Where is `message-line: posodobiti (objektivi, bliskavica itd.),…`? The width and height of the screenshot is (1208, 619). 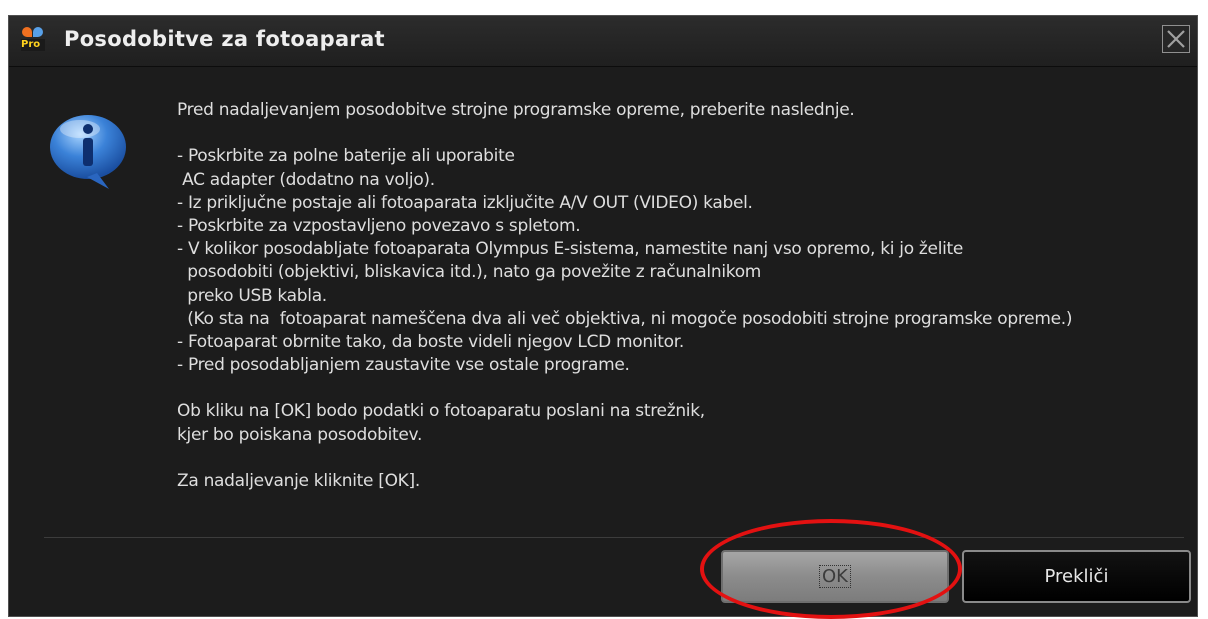 message-line: posodobiti (objektivi, bliskavica itd.),… is located at coordinates (469, 272).